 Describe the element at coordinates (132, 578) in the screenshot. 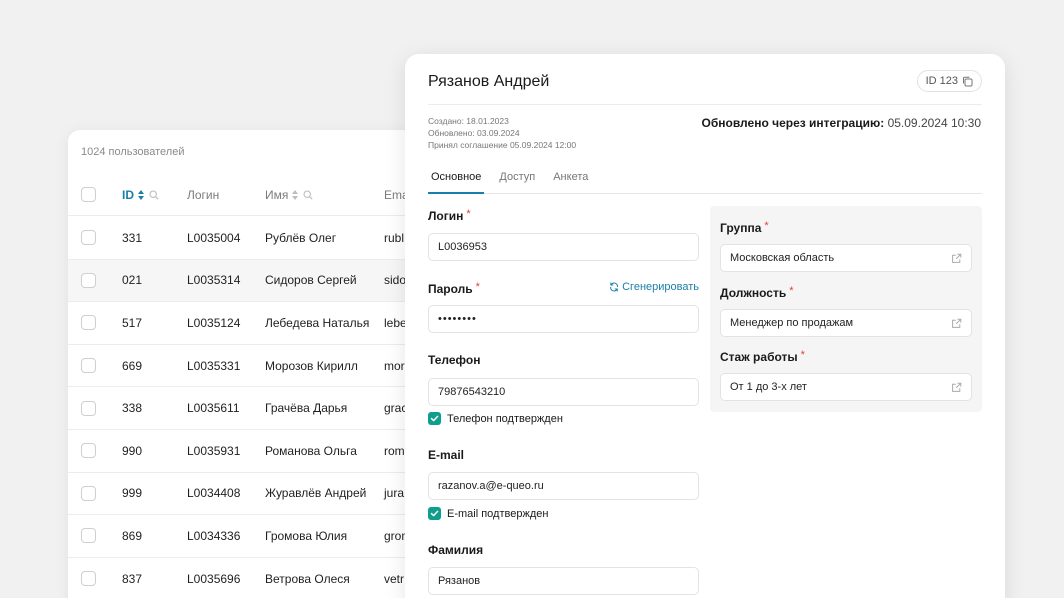

I see `cell-id: 837` at that location.